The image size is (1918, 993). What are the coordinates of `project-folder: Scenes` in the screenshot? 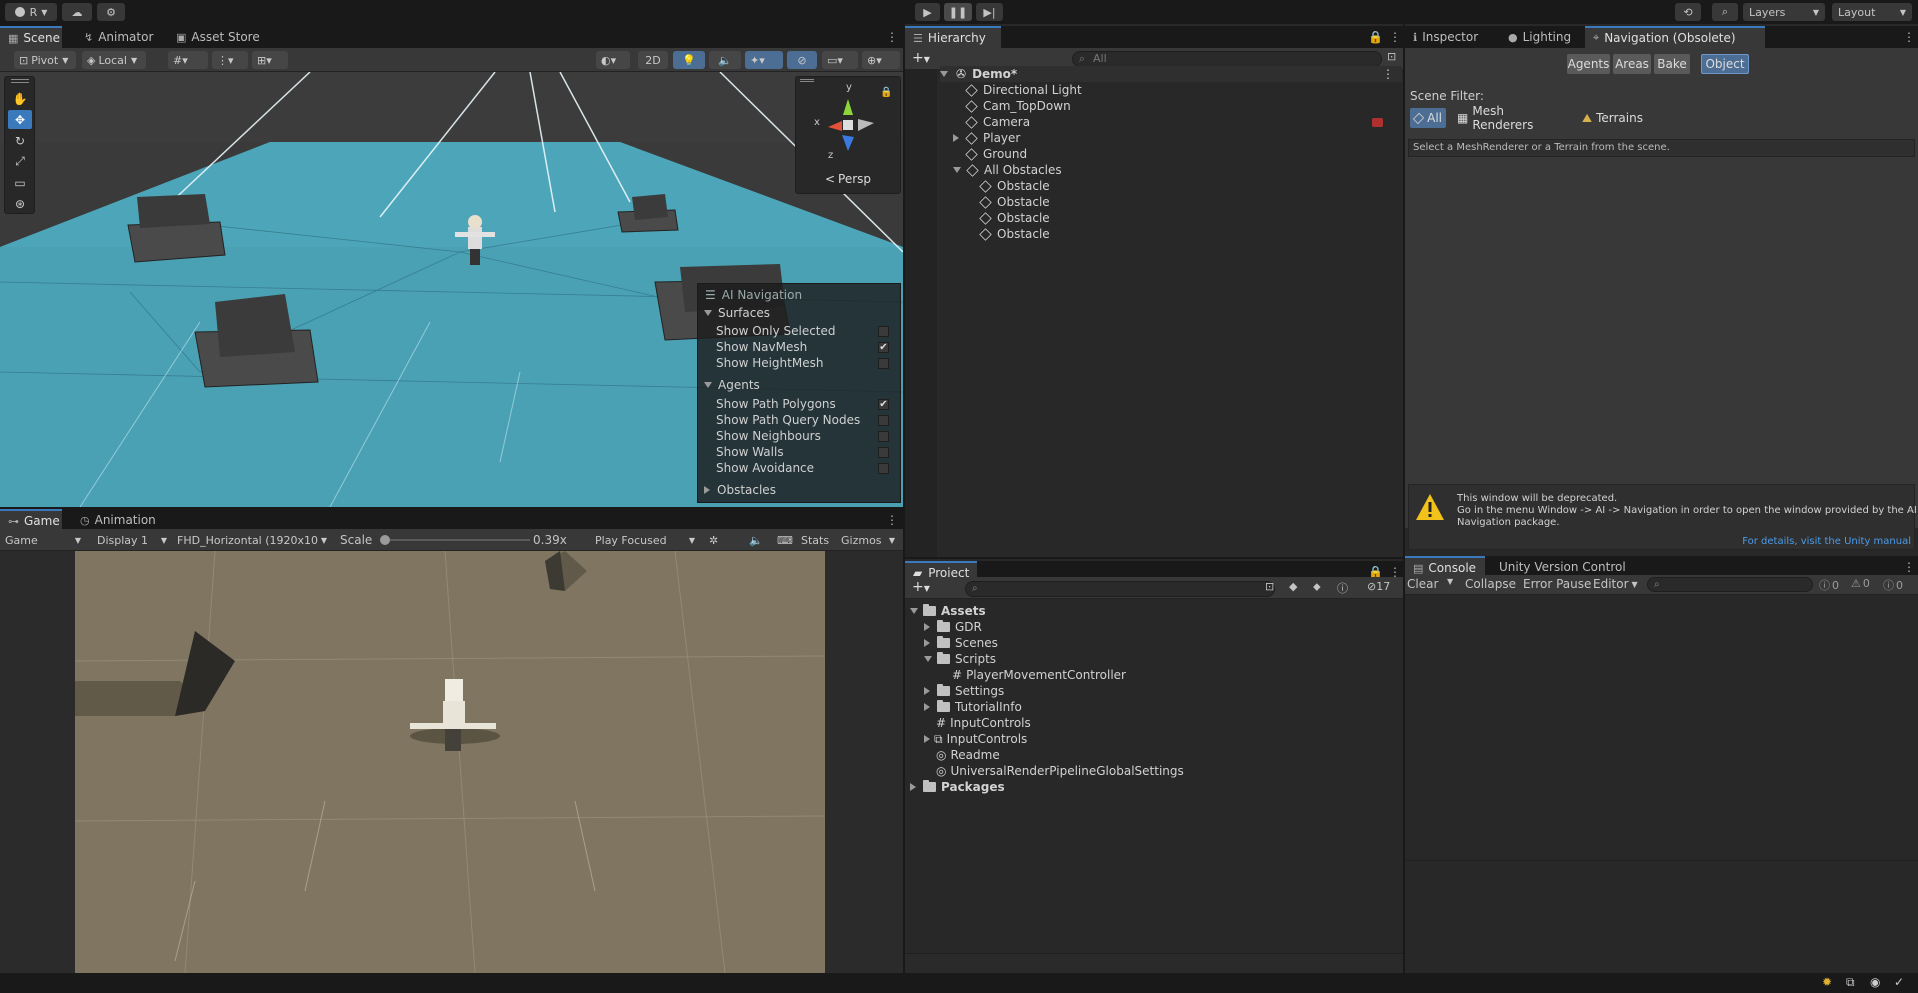 It's located at (961, 643).